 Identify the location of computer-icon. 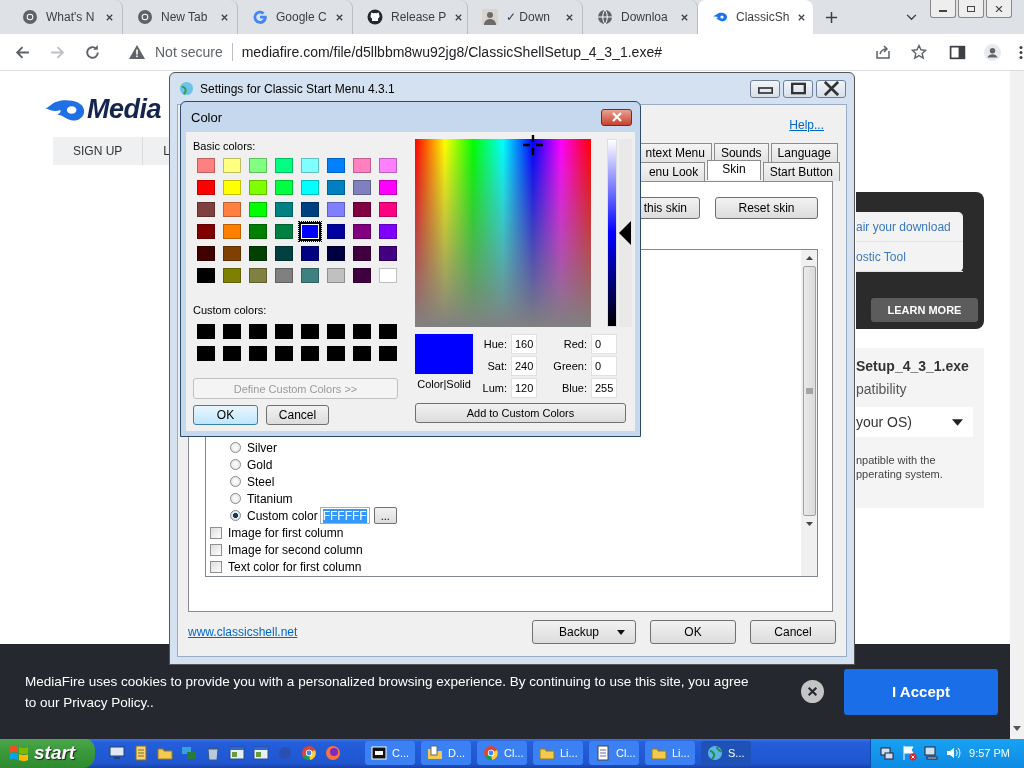
(931, 753).